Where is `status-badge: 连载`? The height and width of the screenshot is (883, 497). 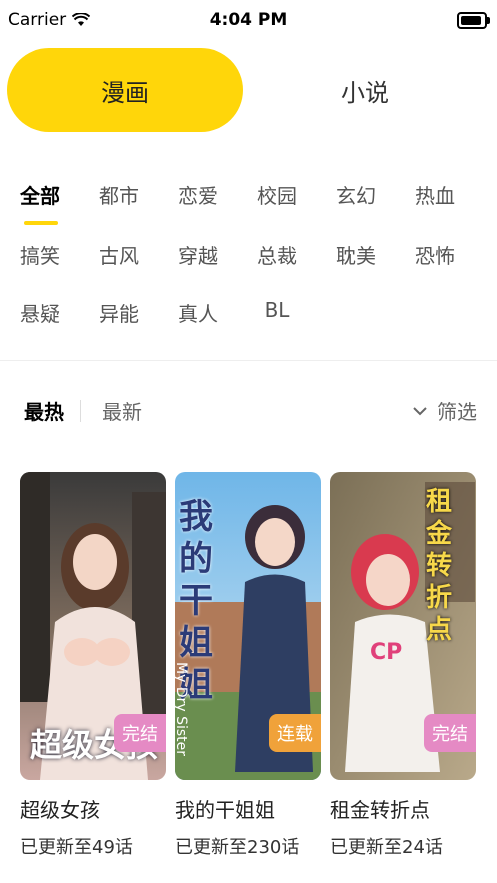 status-badge: 连载 is located at coordinates (295, 733).